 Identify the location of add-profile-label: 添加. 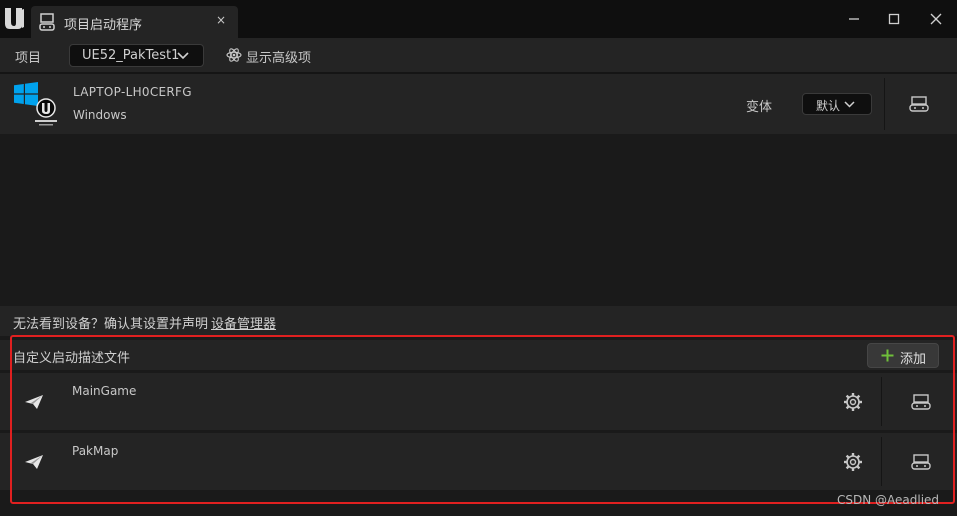
(913, 359).